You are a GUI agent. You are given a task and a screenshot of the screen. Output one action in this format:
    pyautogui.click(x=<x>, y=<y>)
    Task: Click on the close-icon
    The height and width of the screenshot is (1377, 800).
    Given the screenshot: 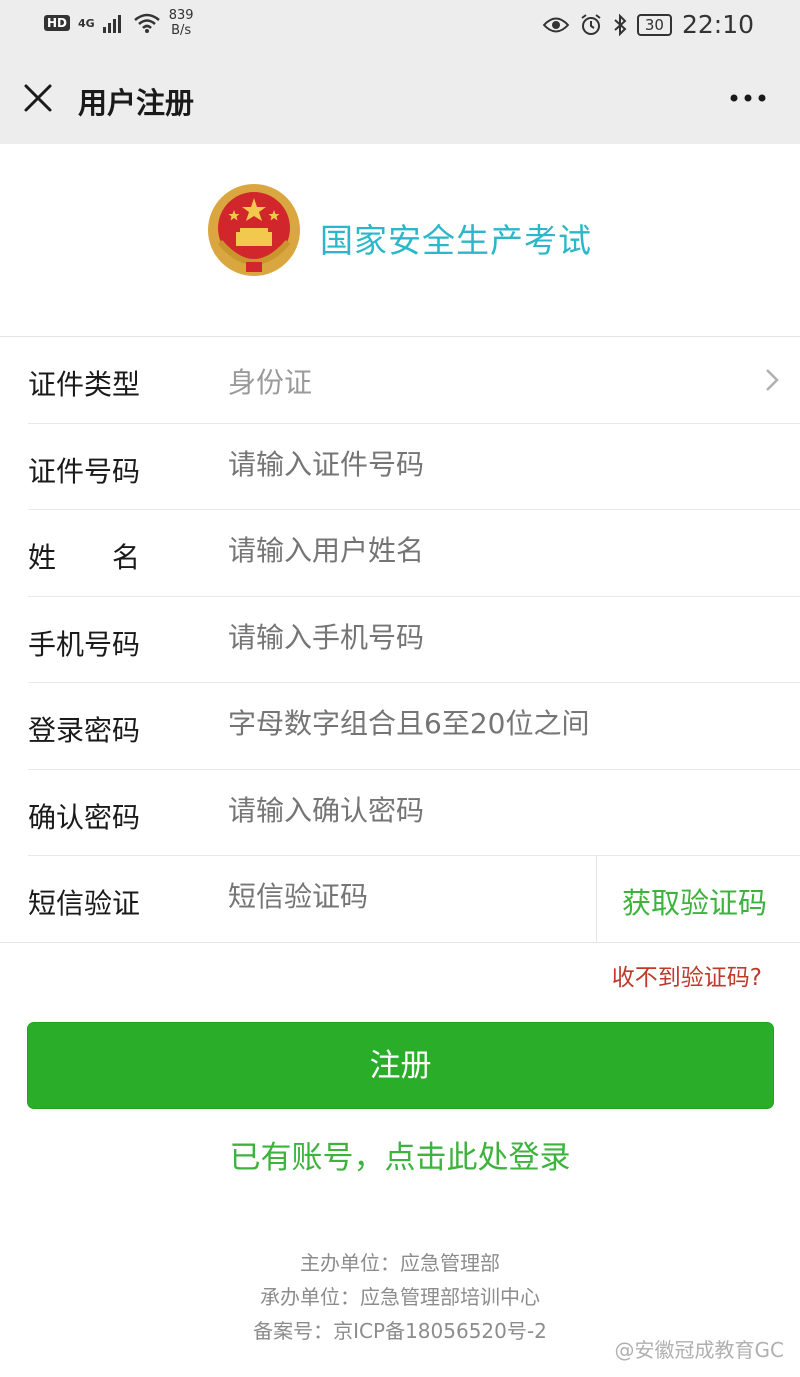 What is the action you would take?
    pyautogui.click(x=38, y=98)
    